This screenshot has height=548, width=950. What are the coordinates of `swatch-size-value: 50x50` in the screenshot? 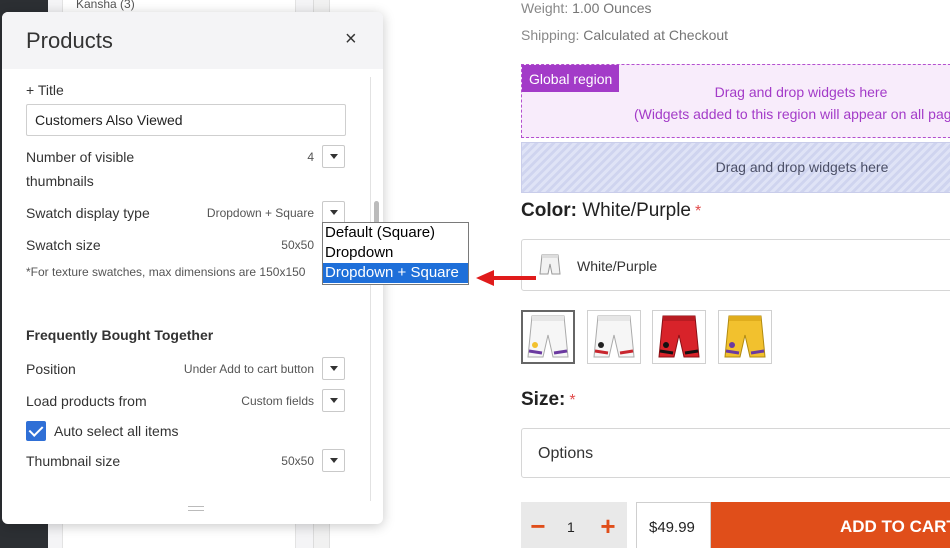 It's located at (297, 245).